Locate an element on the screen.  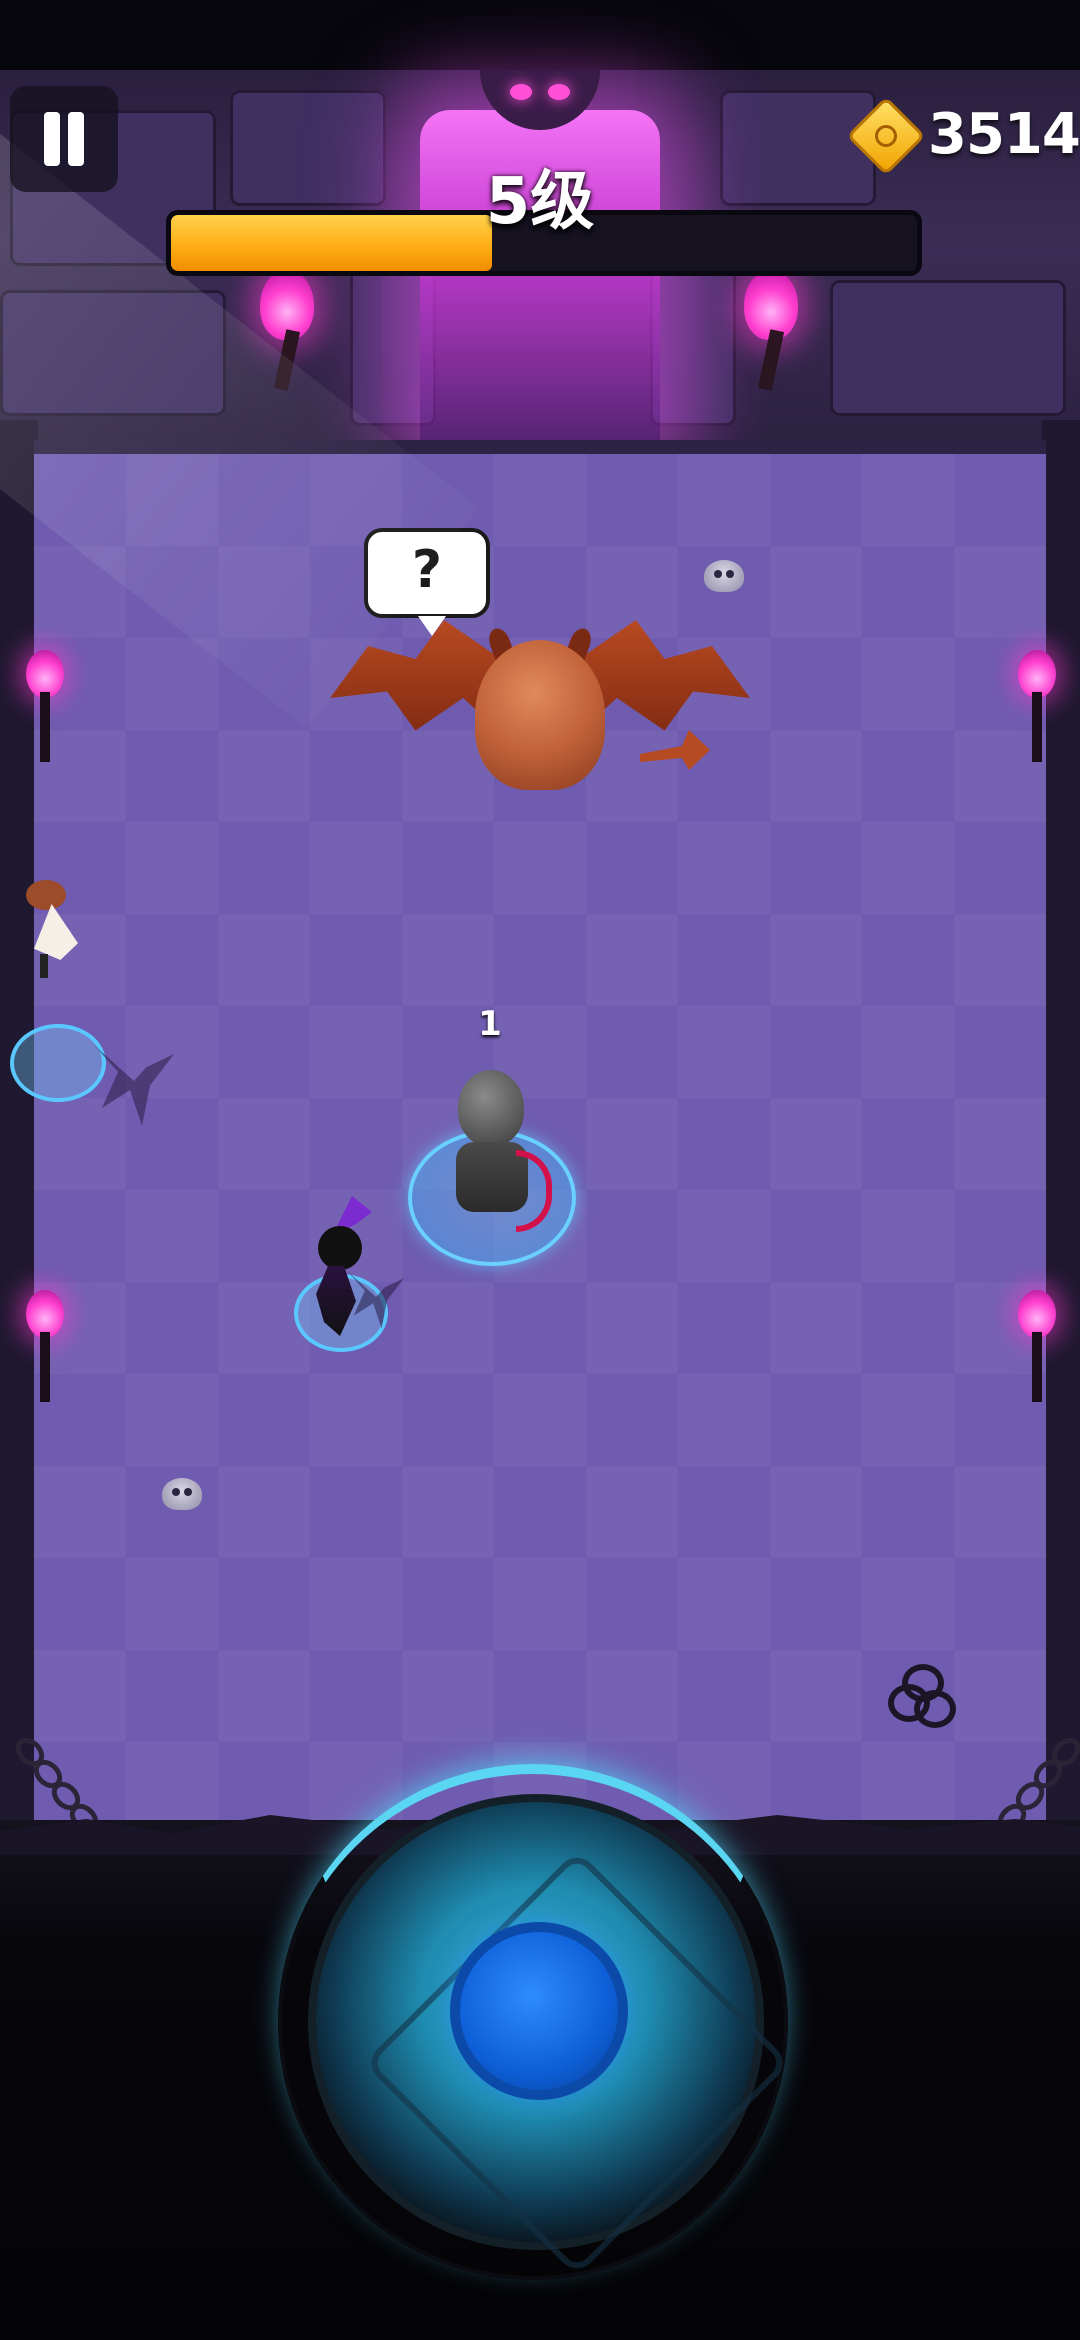
right-wall is located at coordinates (1061, 1130).